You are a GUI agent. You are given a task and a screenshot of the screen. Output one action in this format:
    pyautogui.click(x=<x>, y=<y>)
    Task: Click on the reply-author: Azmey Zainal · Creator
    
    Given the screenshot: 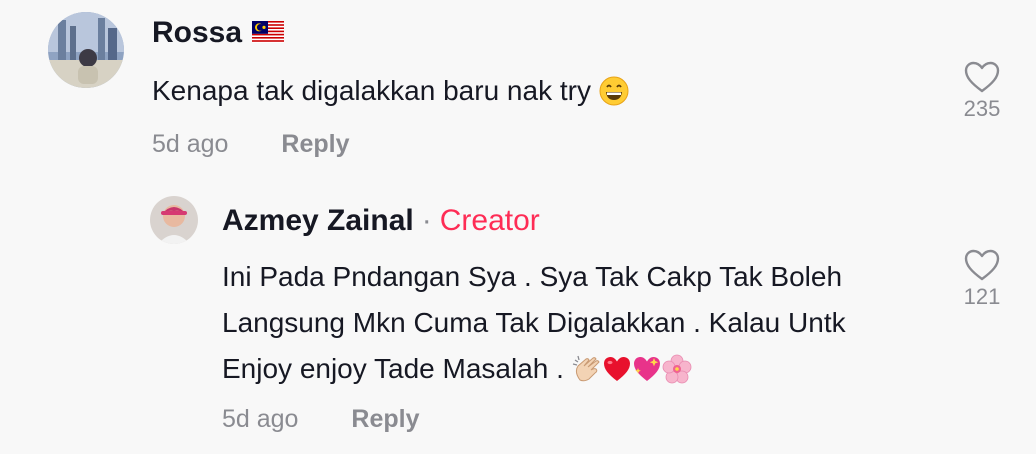 What is the action you would take?
    pyautogui.click(x=381, y=221)
    